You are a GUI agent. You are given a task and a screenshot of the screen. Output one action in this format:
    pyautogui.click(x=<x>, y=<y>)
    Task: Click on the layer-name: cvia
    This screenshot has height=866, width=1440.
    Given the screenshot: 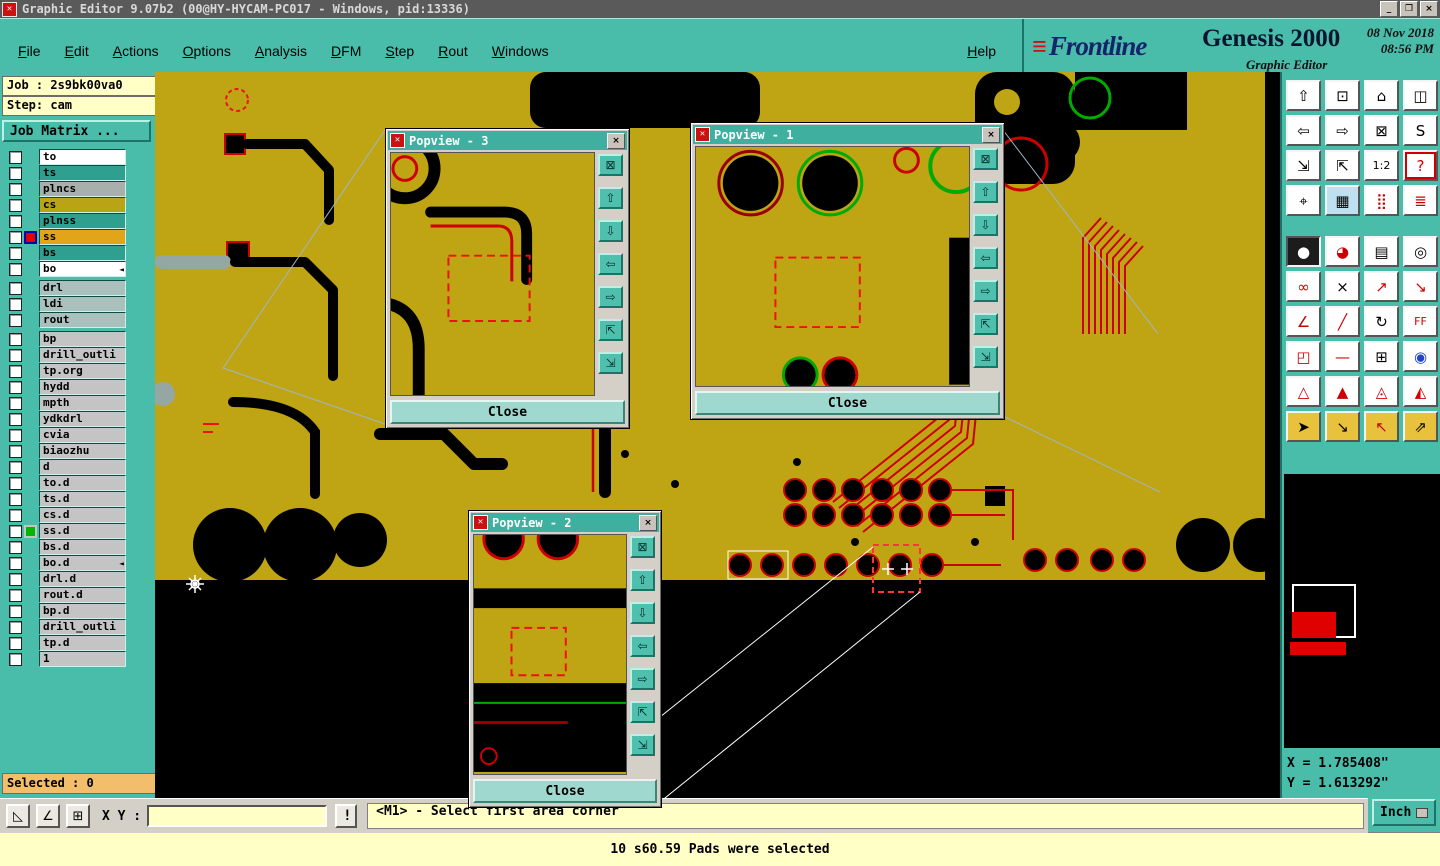 What is the action you would take?
    pyautogui.click(x=82, y=435)
    